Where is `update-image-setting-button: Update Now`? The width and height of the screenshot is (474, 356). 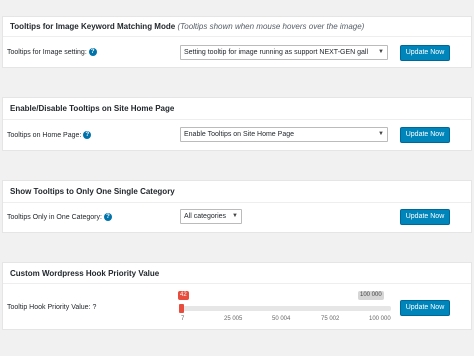
update-image-setting-button: Update Now is located at coordinates (425, 53).